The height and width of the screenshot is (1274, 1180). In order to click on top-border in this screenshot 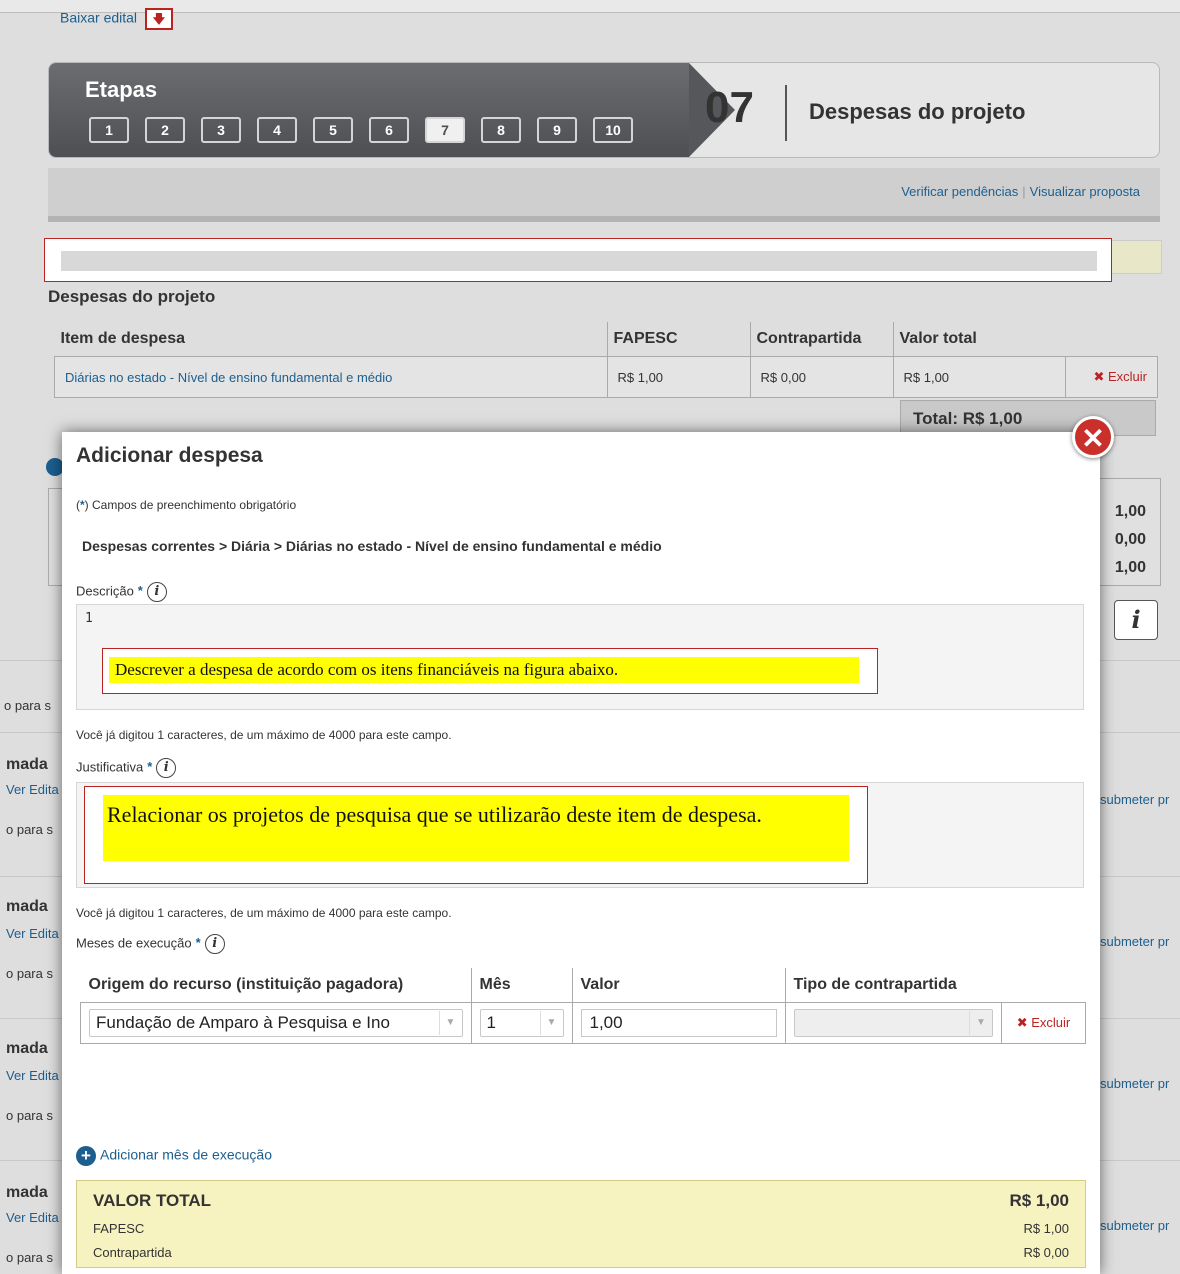, I will do `click(590, 6)`.